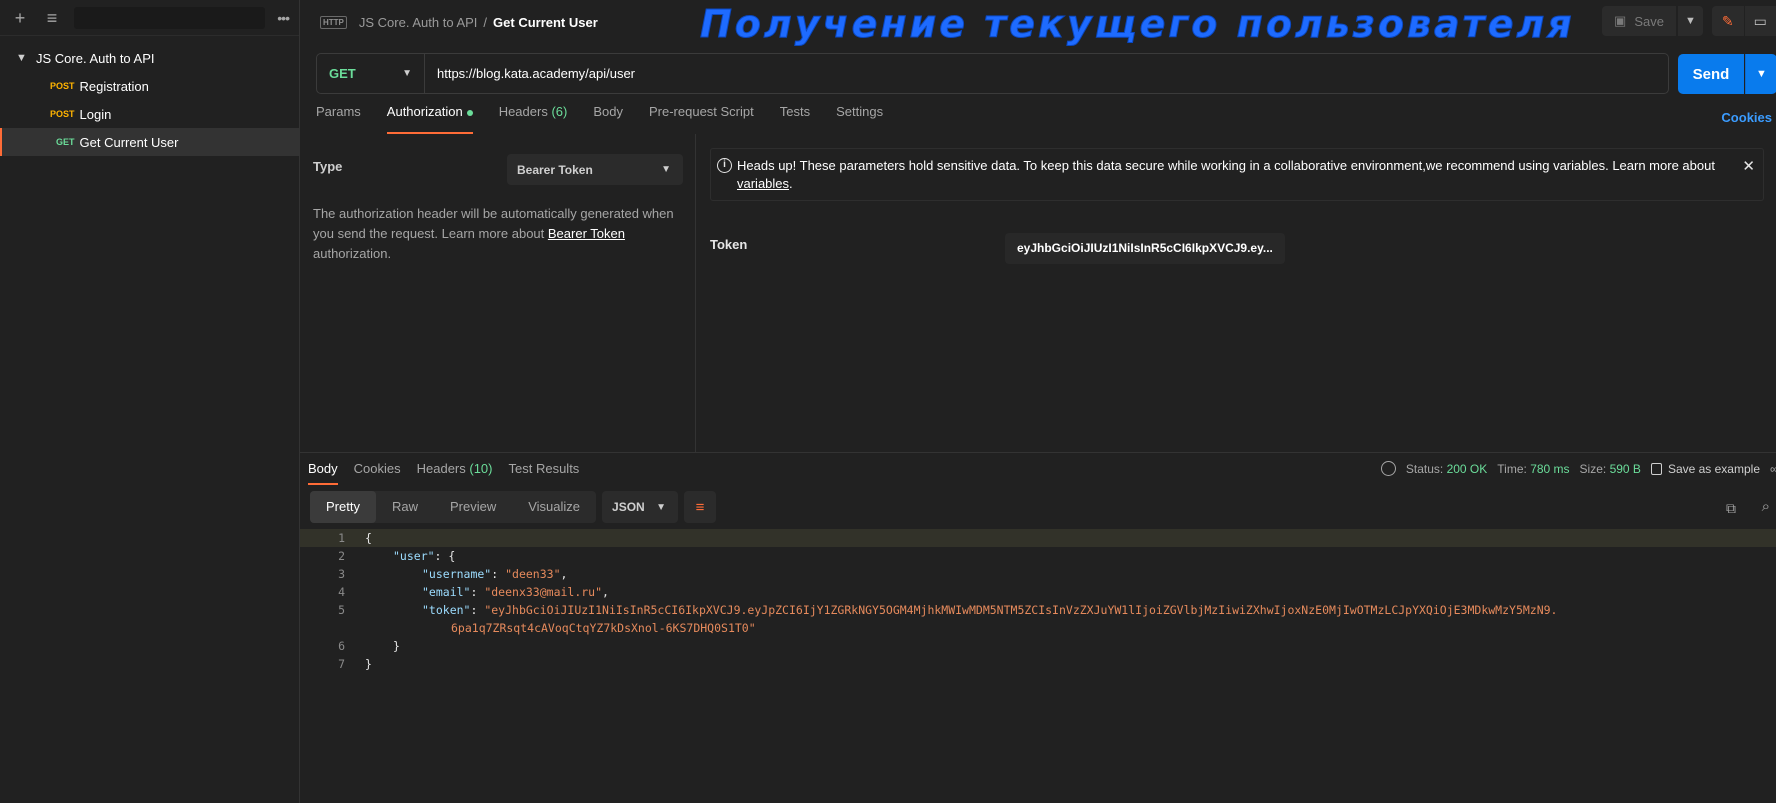 The image size is (1776, 803). Describe the element at coordinates (368, 664) in the screenshot. I see `code-text: }` at that location.